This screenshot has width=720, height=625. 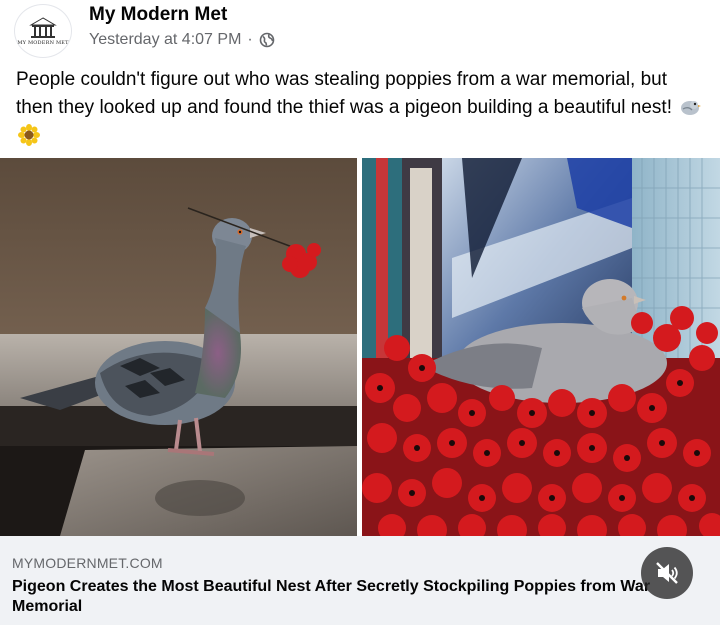 What do you see at coordinates (87, 563) in the screenshot?
I see `link-domain: MYMODERNMET.COM` at bounding box center [87, 563].